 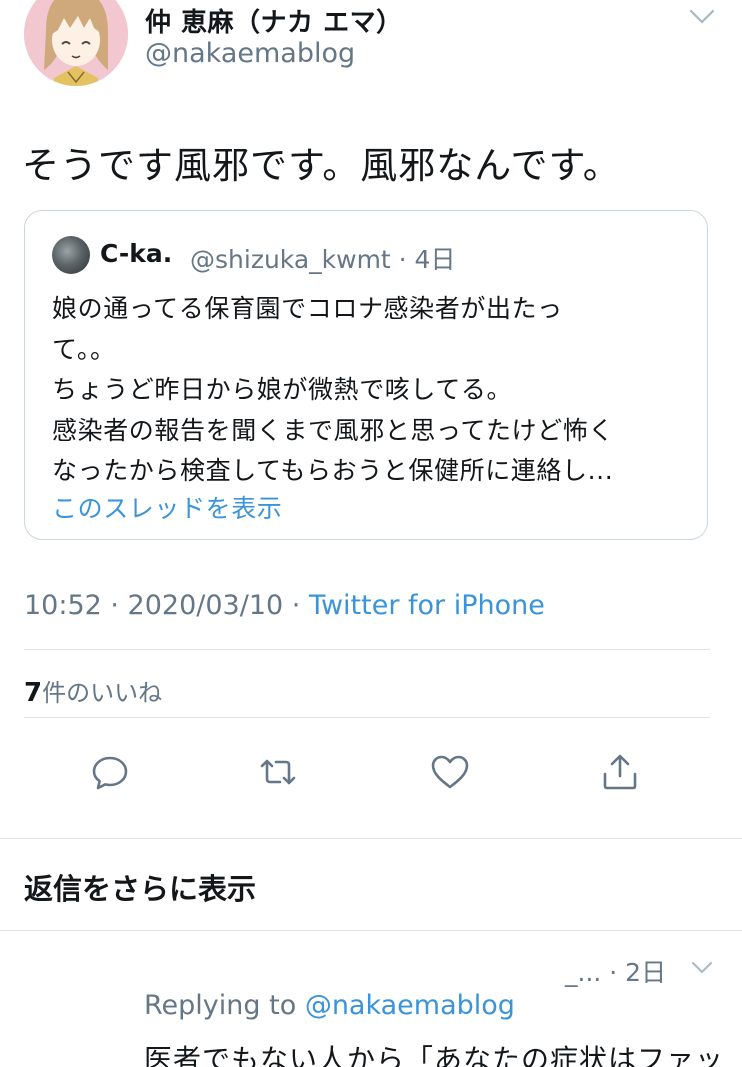 I want to click on like-icon, so click(x=450, y=772).